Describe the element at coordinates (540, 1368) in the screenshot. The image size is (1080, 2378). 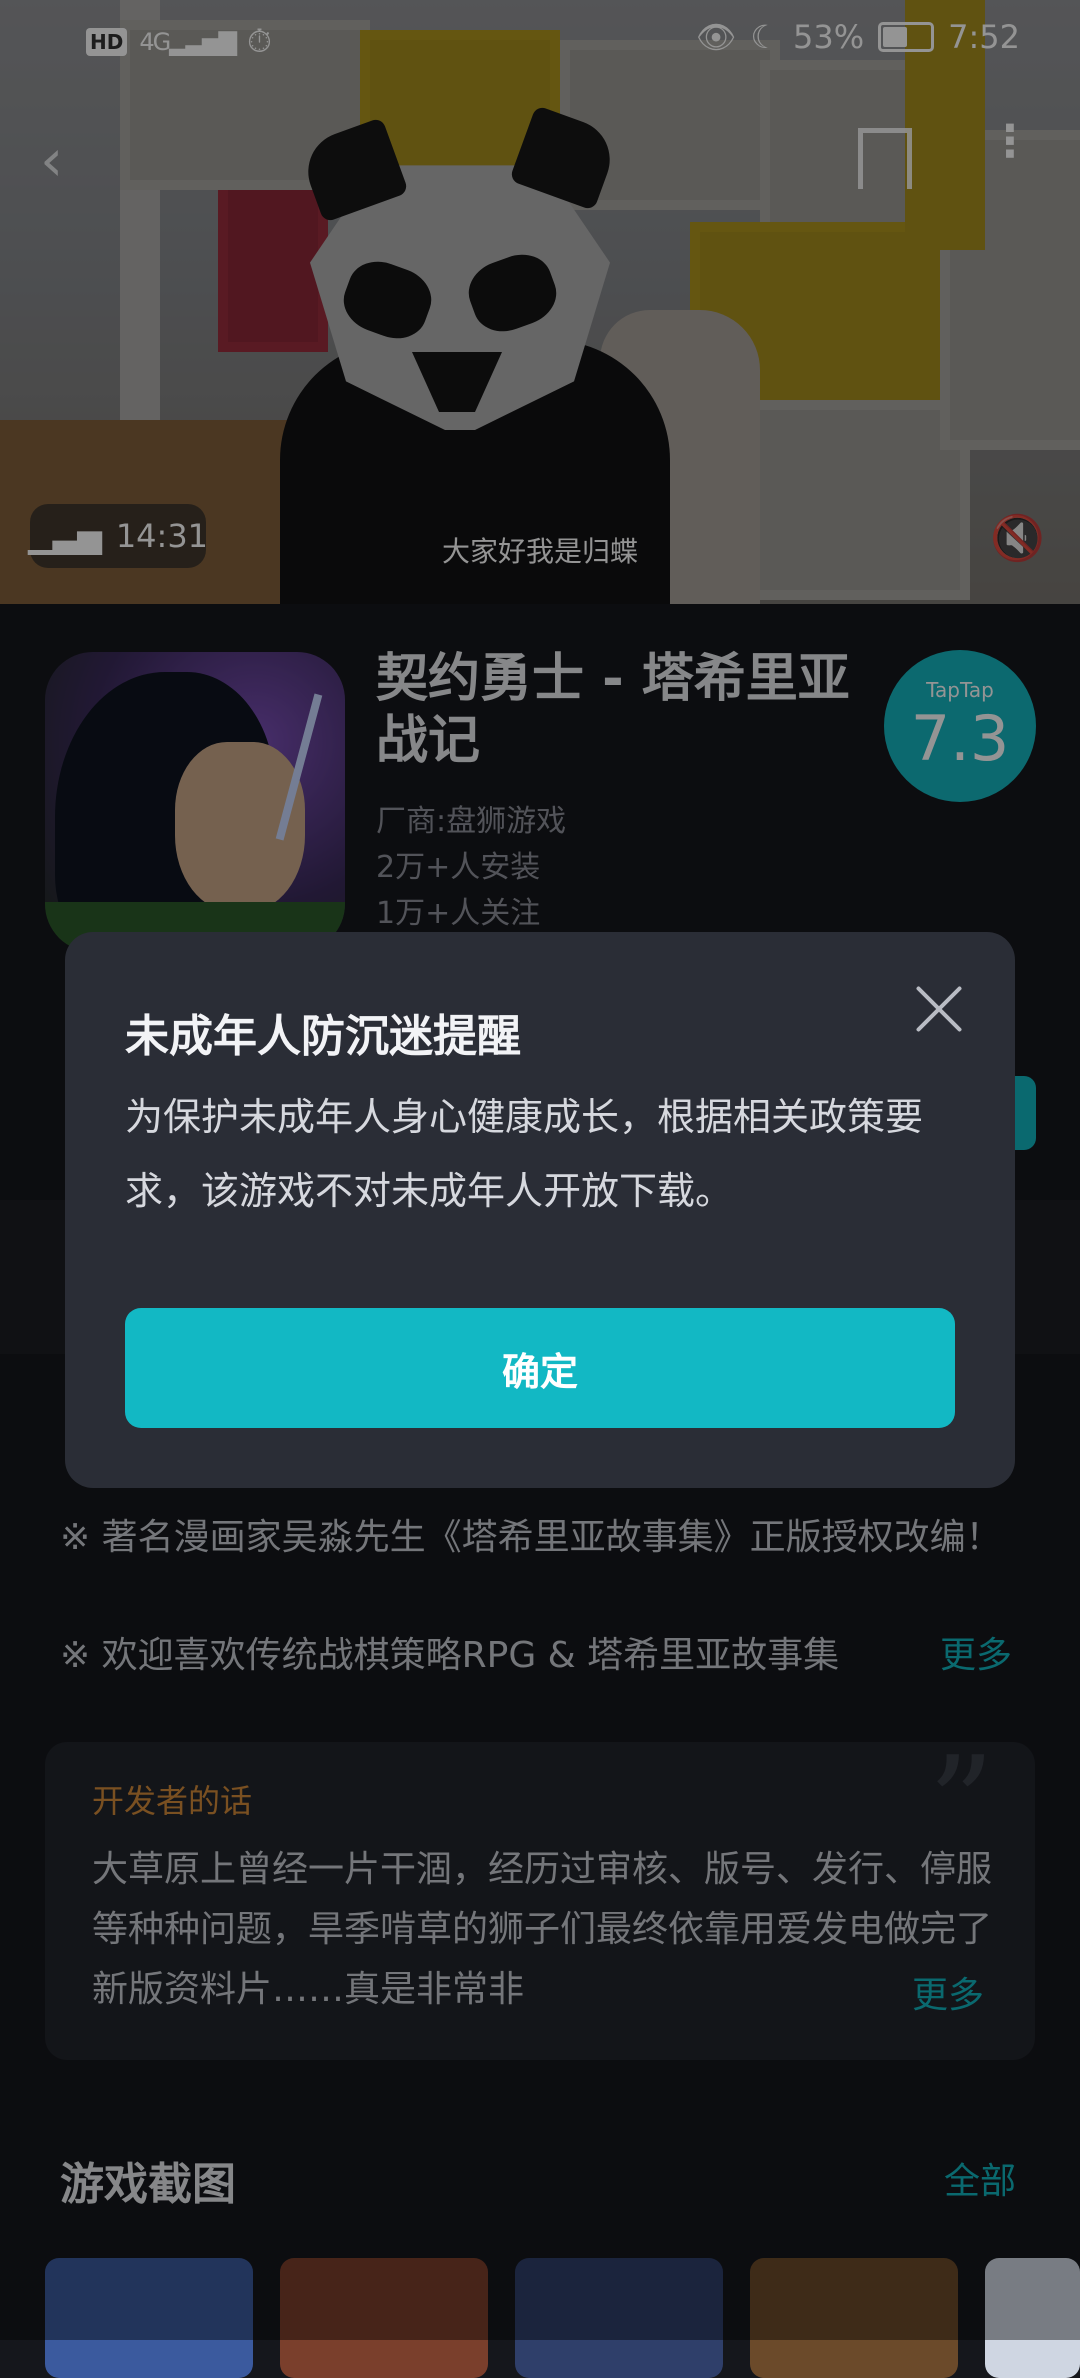
I see `confirm-button: 确定` at that location.